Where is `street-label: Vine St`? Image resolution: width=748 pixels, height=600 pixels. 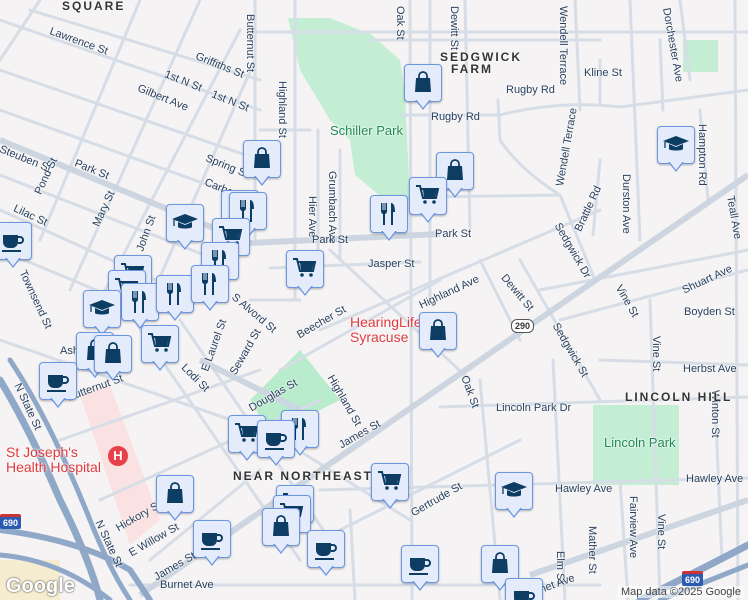
street-label: Vine St is located at coordinates (661, 532).